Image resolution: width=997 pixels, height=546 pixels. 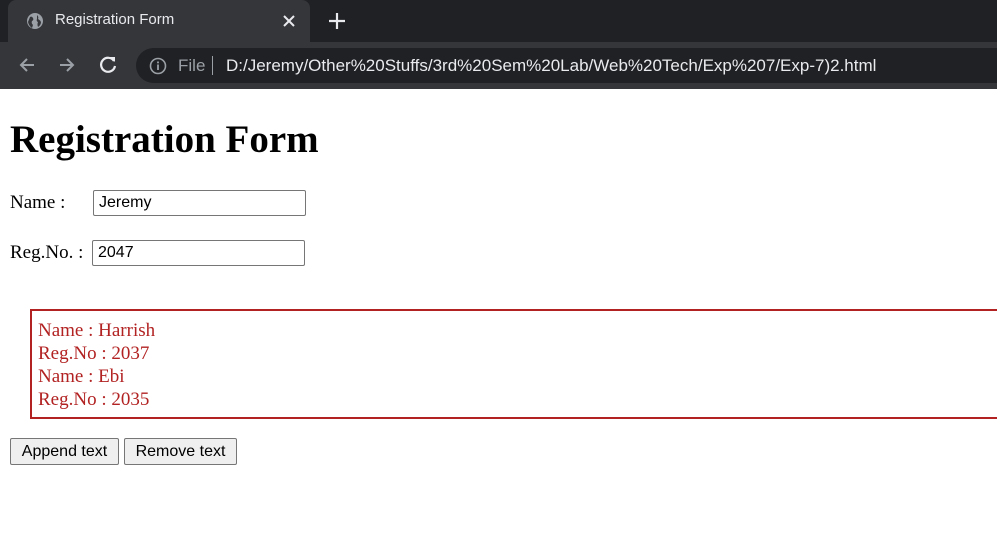 What do you see at coordinates (97, 330) in the screenshot?
I see `output-line: Name : Harrish` at bounding box center [97, 330].